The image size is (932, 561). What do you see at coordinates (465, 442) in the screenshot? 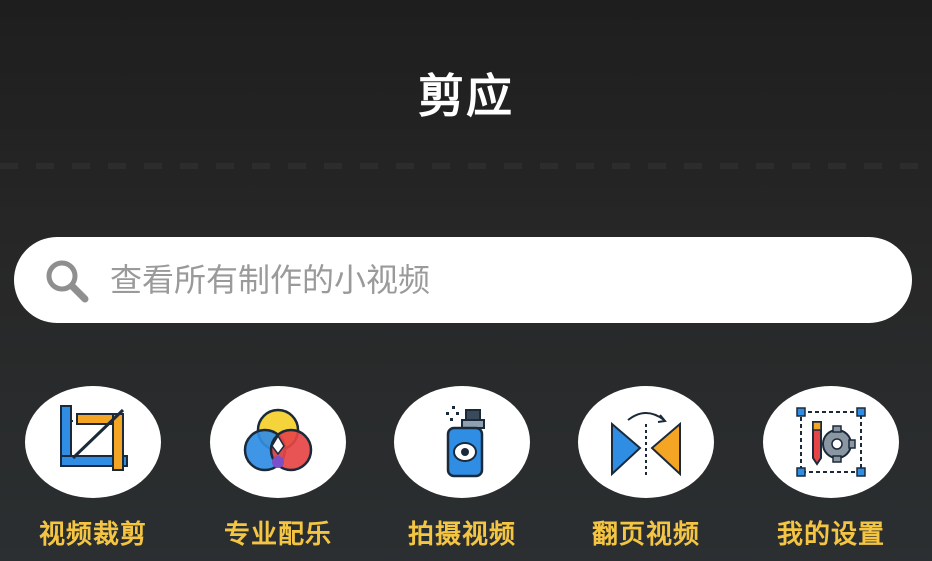
I see `camera-spray-icon` at bounding box center [465, 442].